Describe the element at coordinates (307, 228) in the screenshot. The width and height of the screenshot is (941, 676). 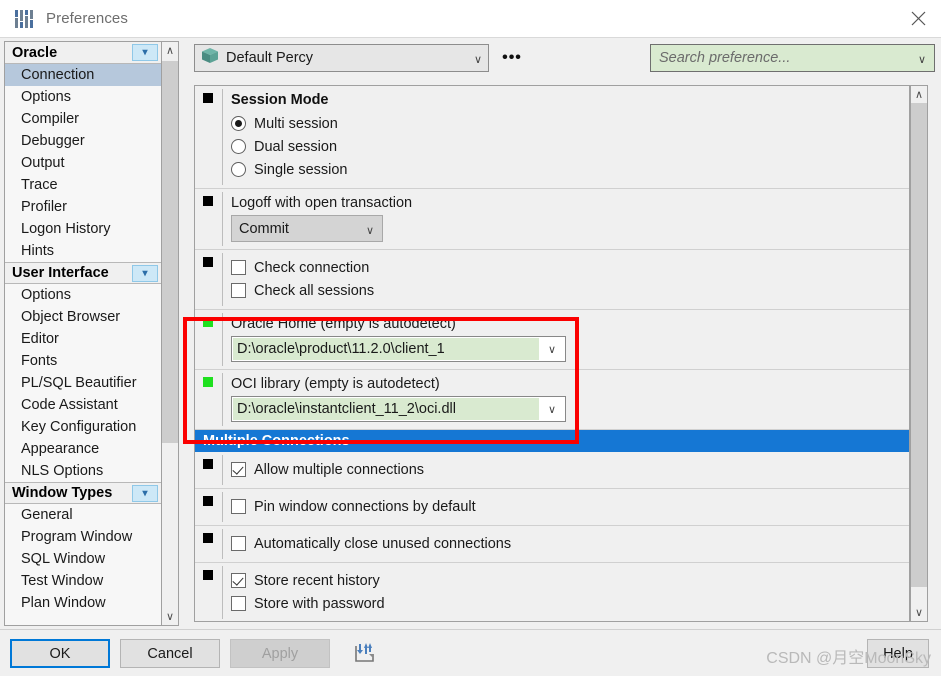
I see `logoff-select: Commit ∨` at that location.